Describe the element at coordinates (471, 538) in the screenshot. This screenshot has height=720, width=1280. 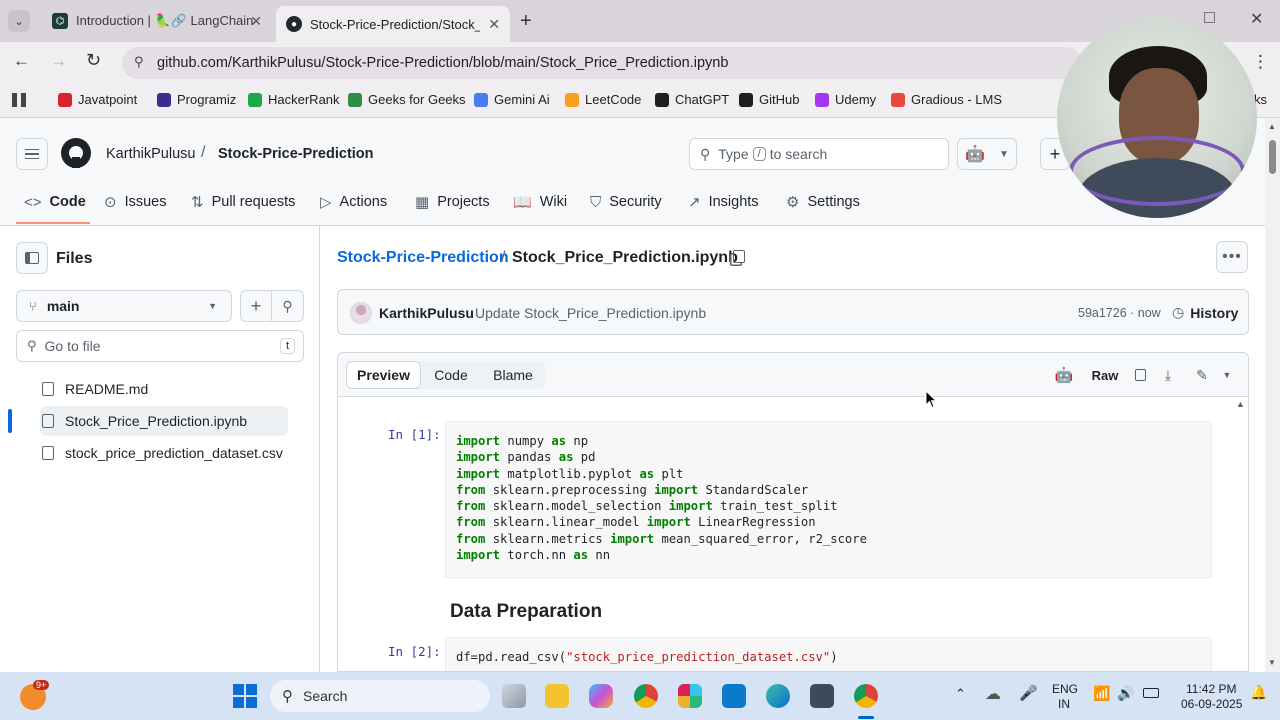
I see `code-token: from` at that location.